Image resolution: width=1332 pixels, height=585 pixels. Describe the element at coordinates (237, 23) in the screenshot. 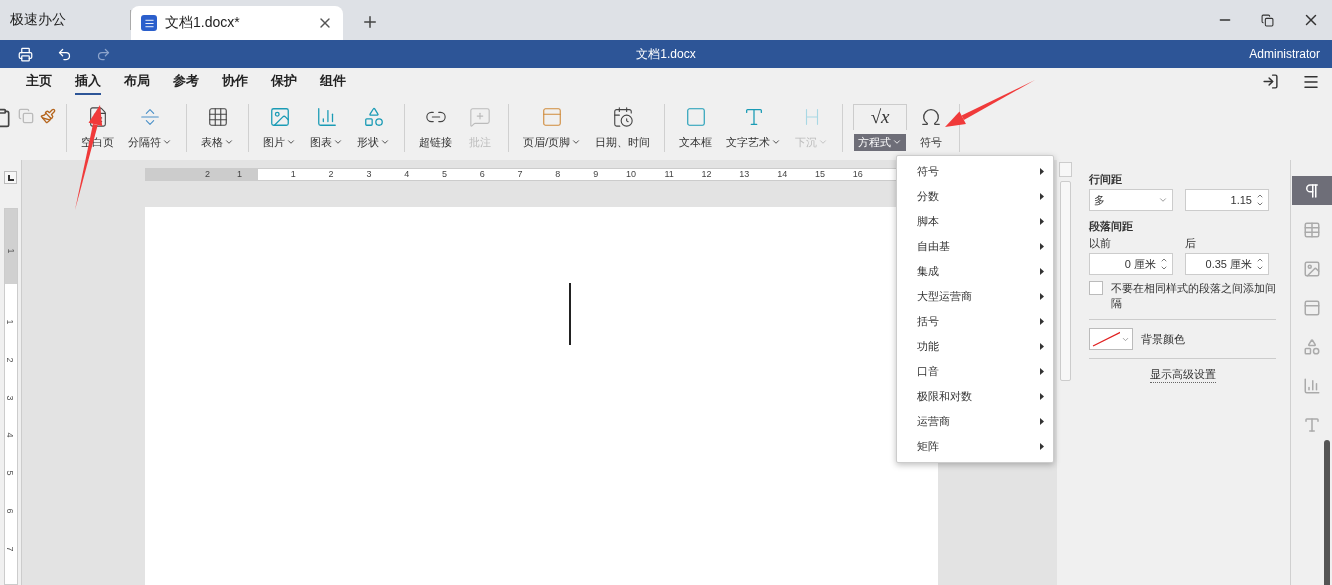

I see `browser-tab: 文档1.docx*` at that location.